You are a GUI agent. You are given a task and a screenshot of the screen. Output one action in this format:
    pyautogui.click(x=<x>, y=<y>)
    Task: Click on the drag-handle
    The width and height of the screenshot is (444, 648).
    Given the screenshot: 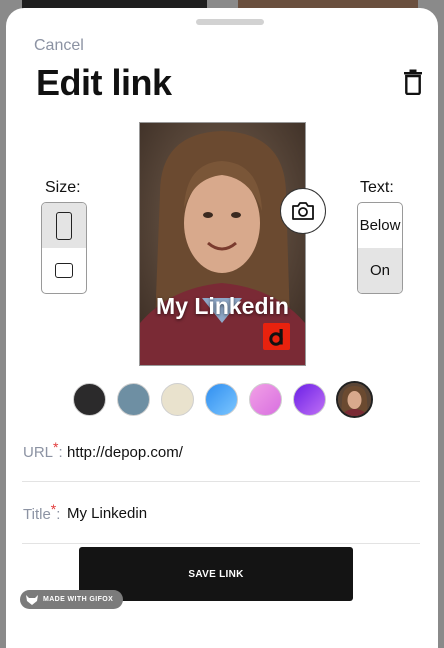 What is the action you would take?
    pyautogui.click(x=230, y=22)
    